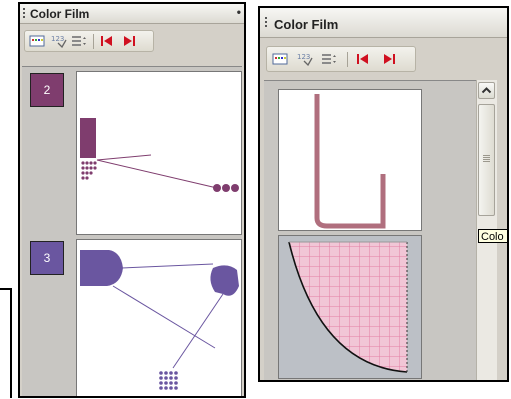 The width and height of the screenshot is (511, 399). I want to click on scroll-up-button, so click(486, 90).